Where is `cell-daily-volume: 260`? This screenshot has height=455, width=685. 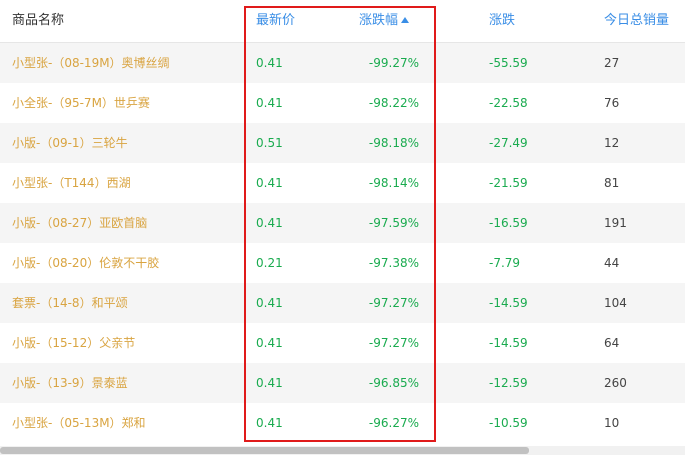 cell-daily-volume: 260 is located at coordinates (615, 383).